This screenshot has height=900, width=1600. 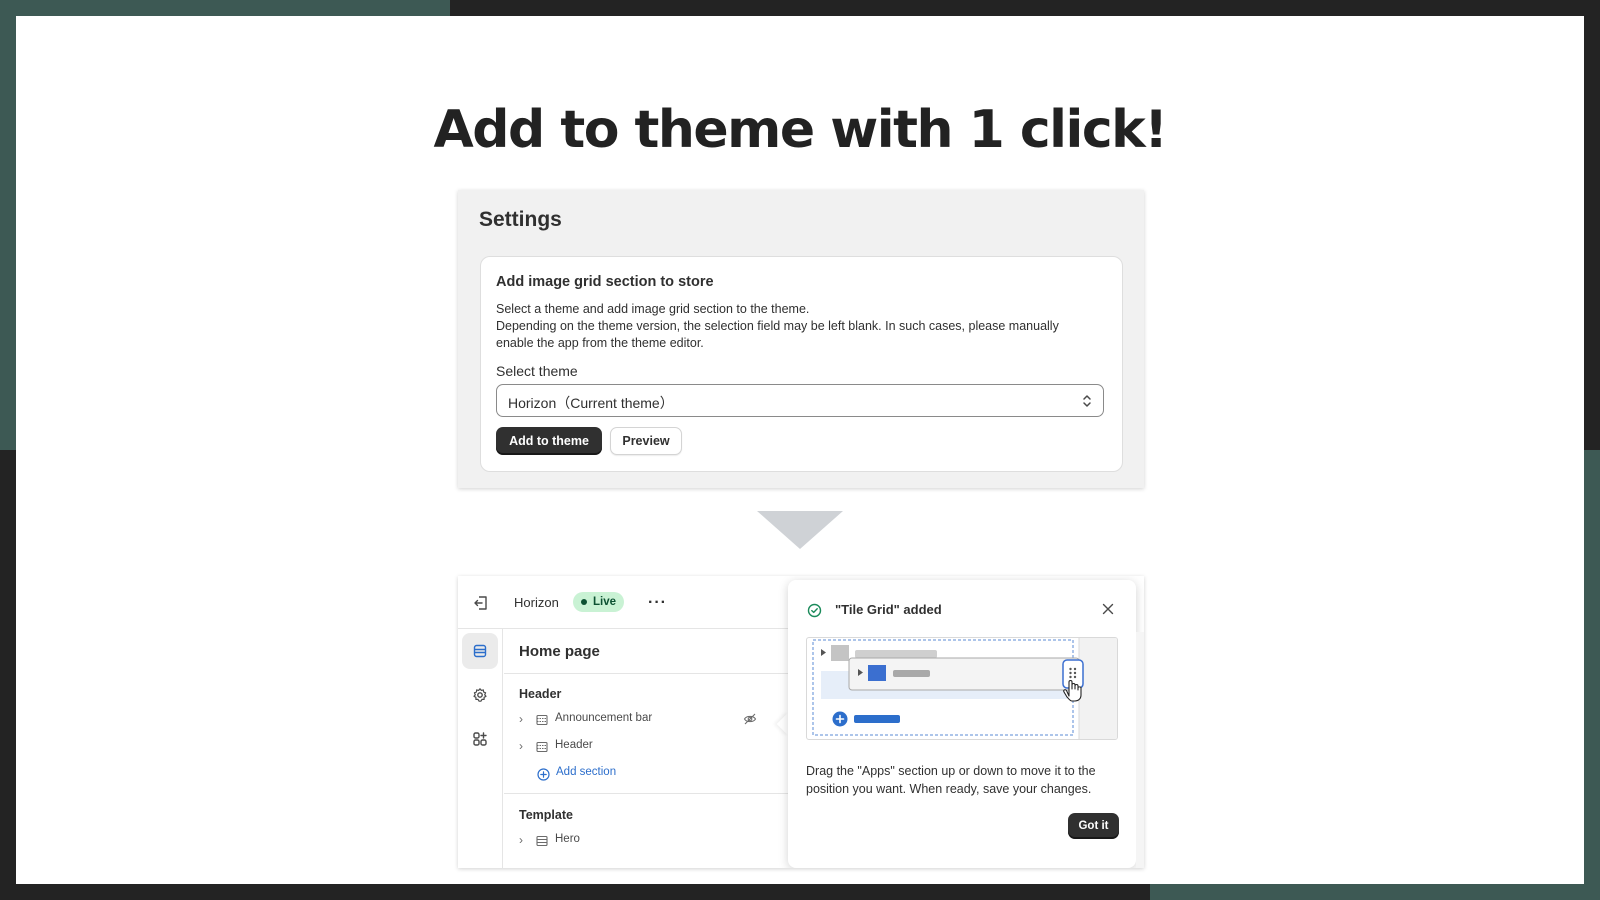 I want to click on check-circle-icon, so click(x=814, y=610).